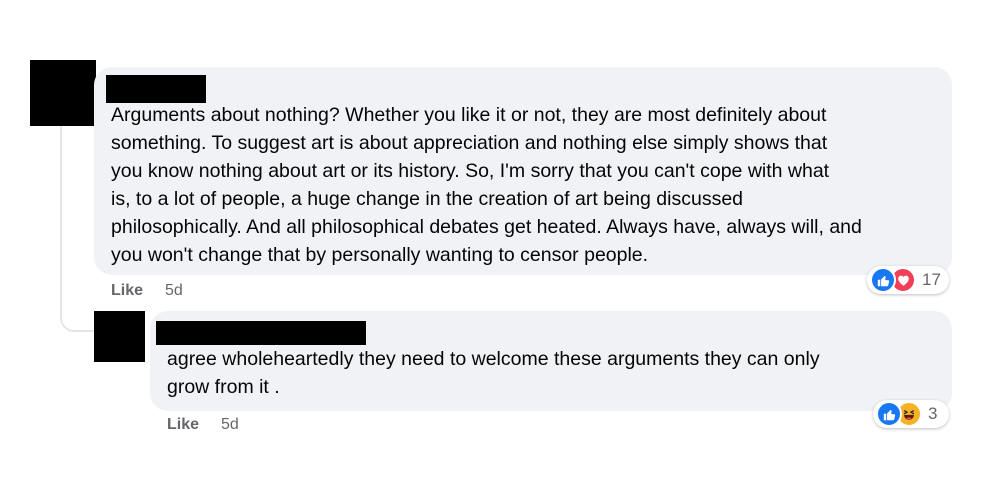 This screenshot has width=1000, height=487. Describe the element at coordinates (933, 413) in the screenshot. I see `reaction-count: 3` at that location.